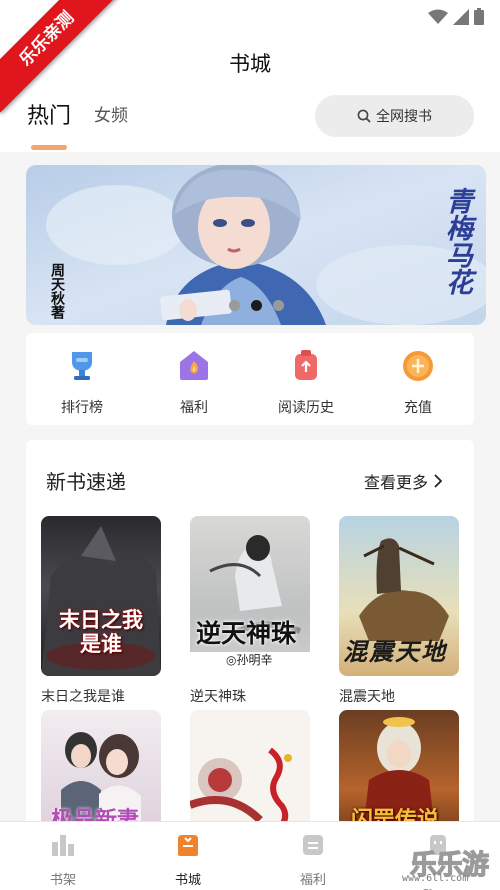 The width and height of the screenshot is (500, 890). Describe the element at coordinates (49, 114) in the screenshot. I see `tab-hot: 热门` at that location.